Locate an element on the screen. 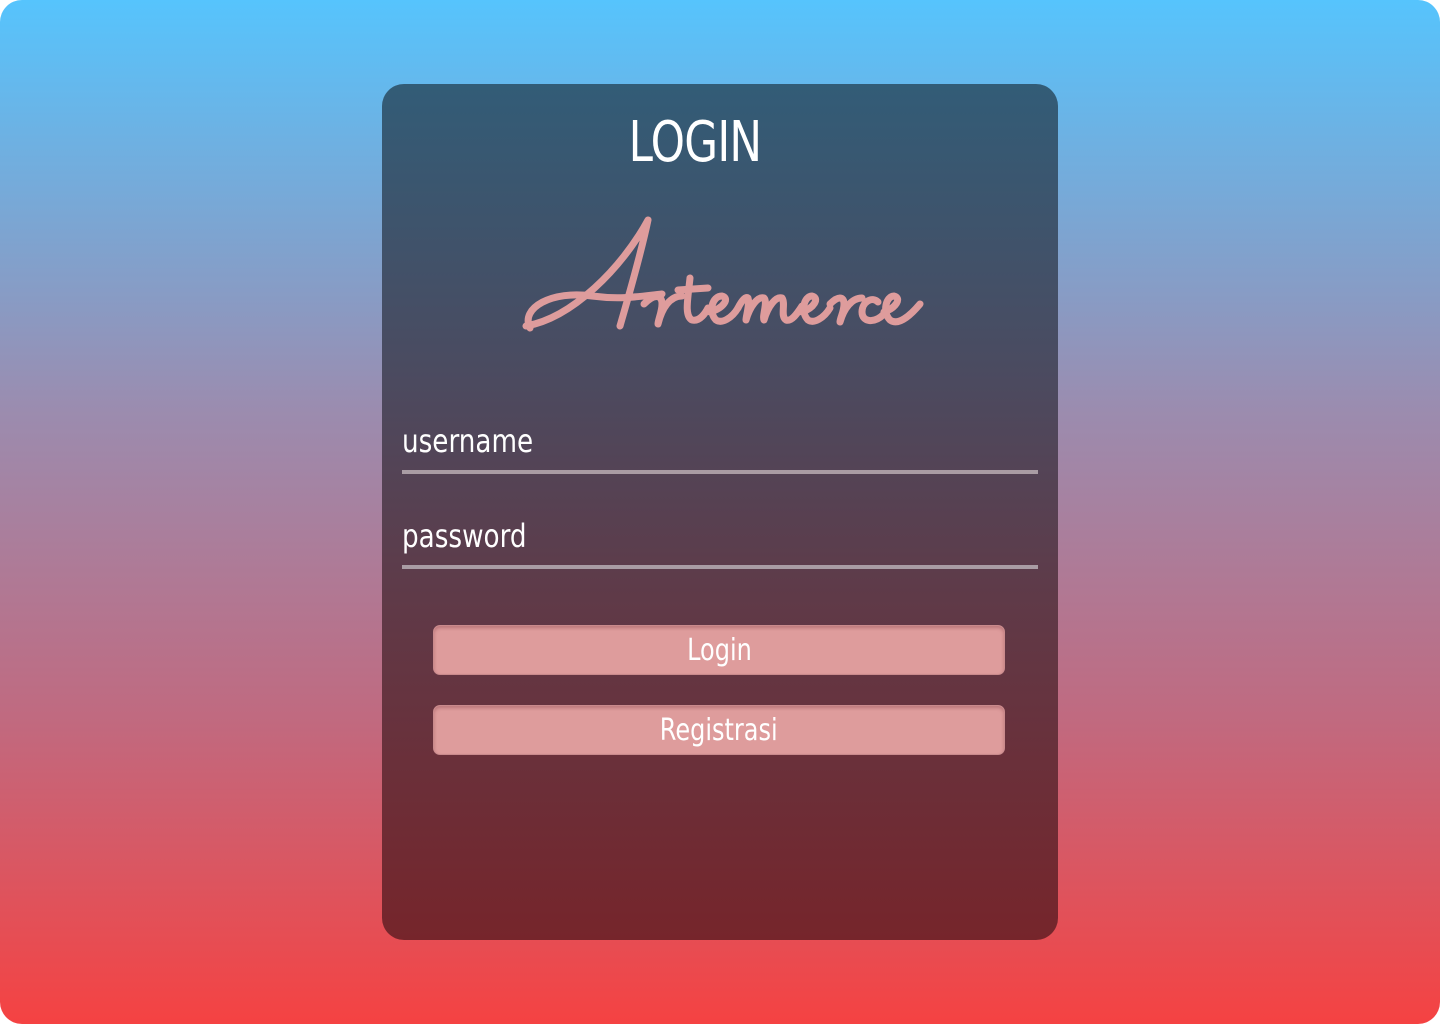 The height and width of the screenshot is (1024, 1440). page-title: LOGIN is located at coordinates (695, 142).